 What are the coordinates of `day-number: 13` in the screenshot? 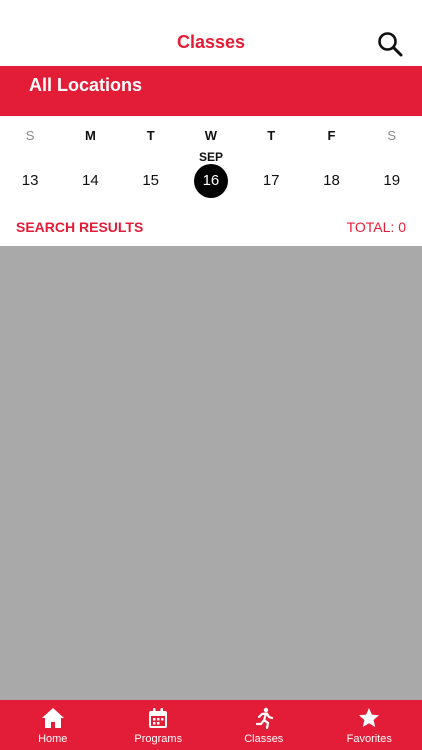 It's located at (30, 180).